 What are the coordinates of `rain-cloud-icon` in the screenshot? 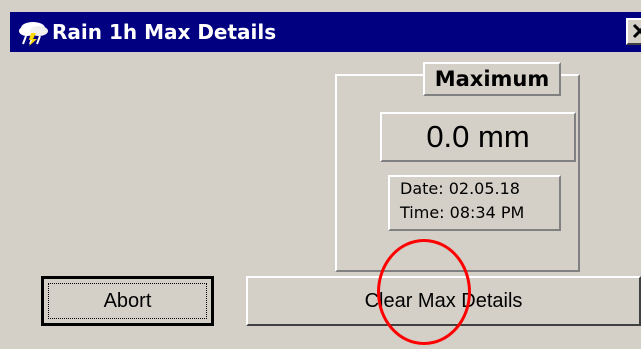 It's located at (34, 32).